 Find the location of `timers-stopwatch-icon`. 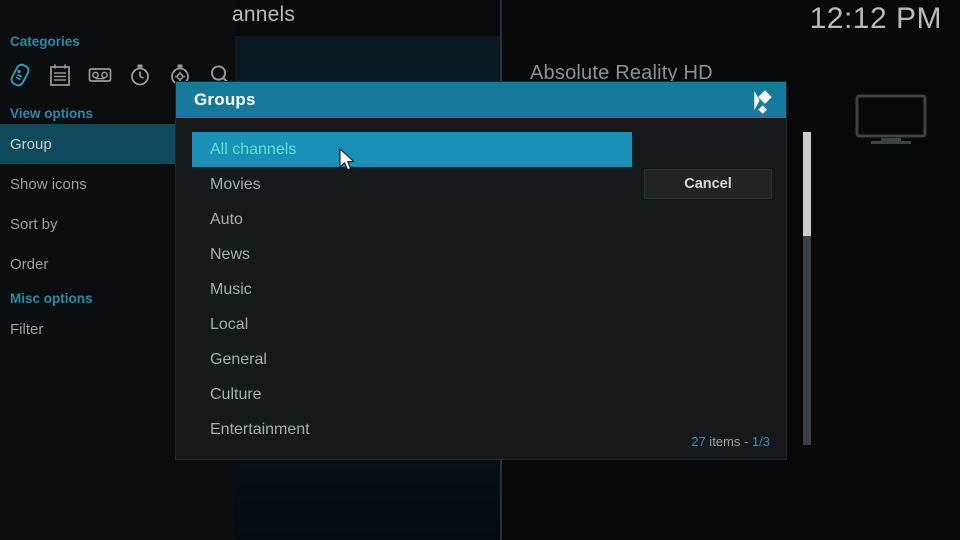

timers-stopwatch-icon is located at coordinates (140, 75).